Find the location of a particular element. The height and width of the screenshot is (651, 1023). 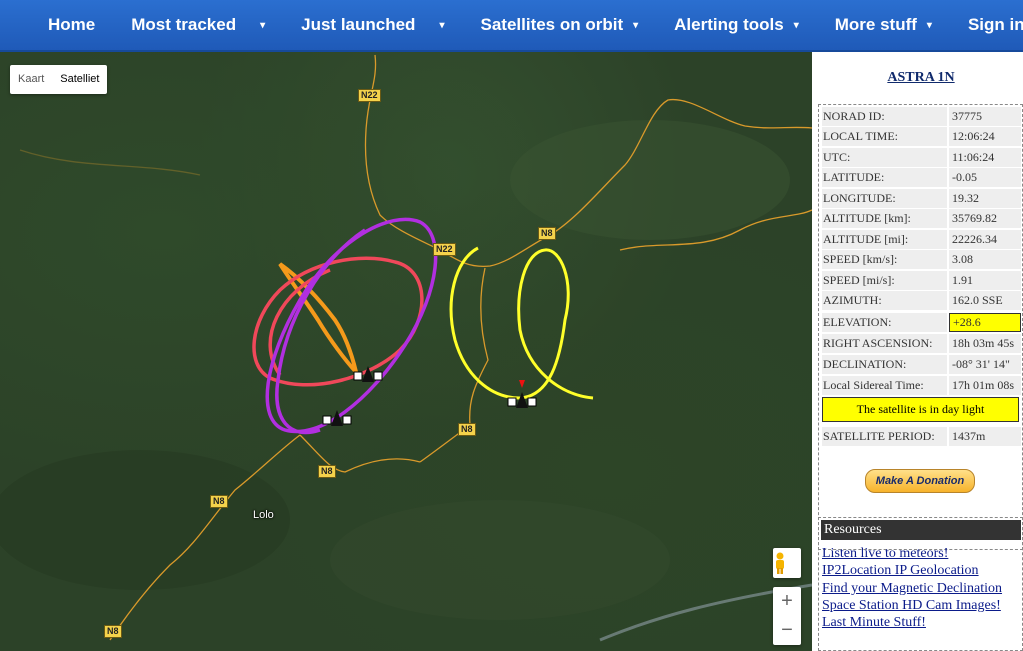

nav-alerting-label: Alerting tools is located at coordinates (729, 24).